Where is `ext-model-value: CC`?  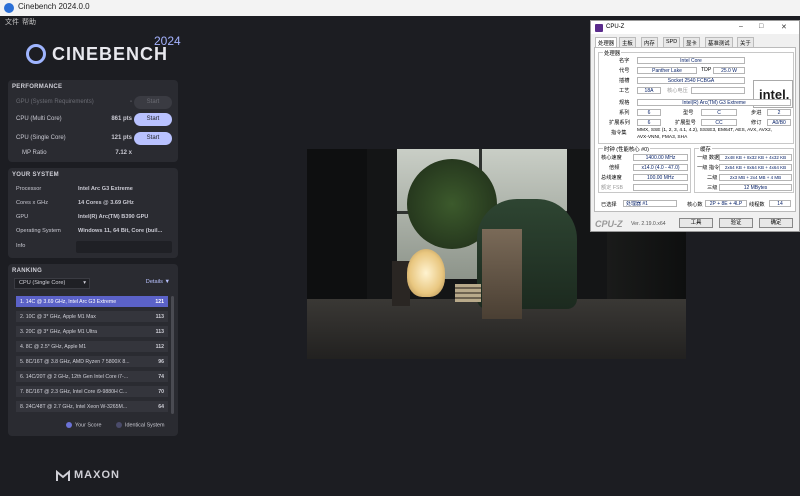 ext-model-value: CC is located at coordinates (719, 122).